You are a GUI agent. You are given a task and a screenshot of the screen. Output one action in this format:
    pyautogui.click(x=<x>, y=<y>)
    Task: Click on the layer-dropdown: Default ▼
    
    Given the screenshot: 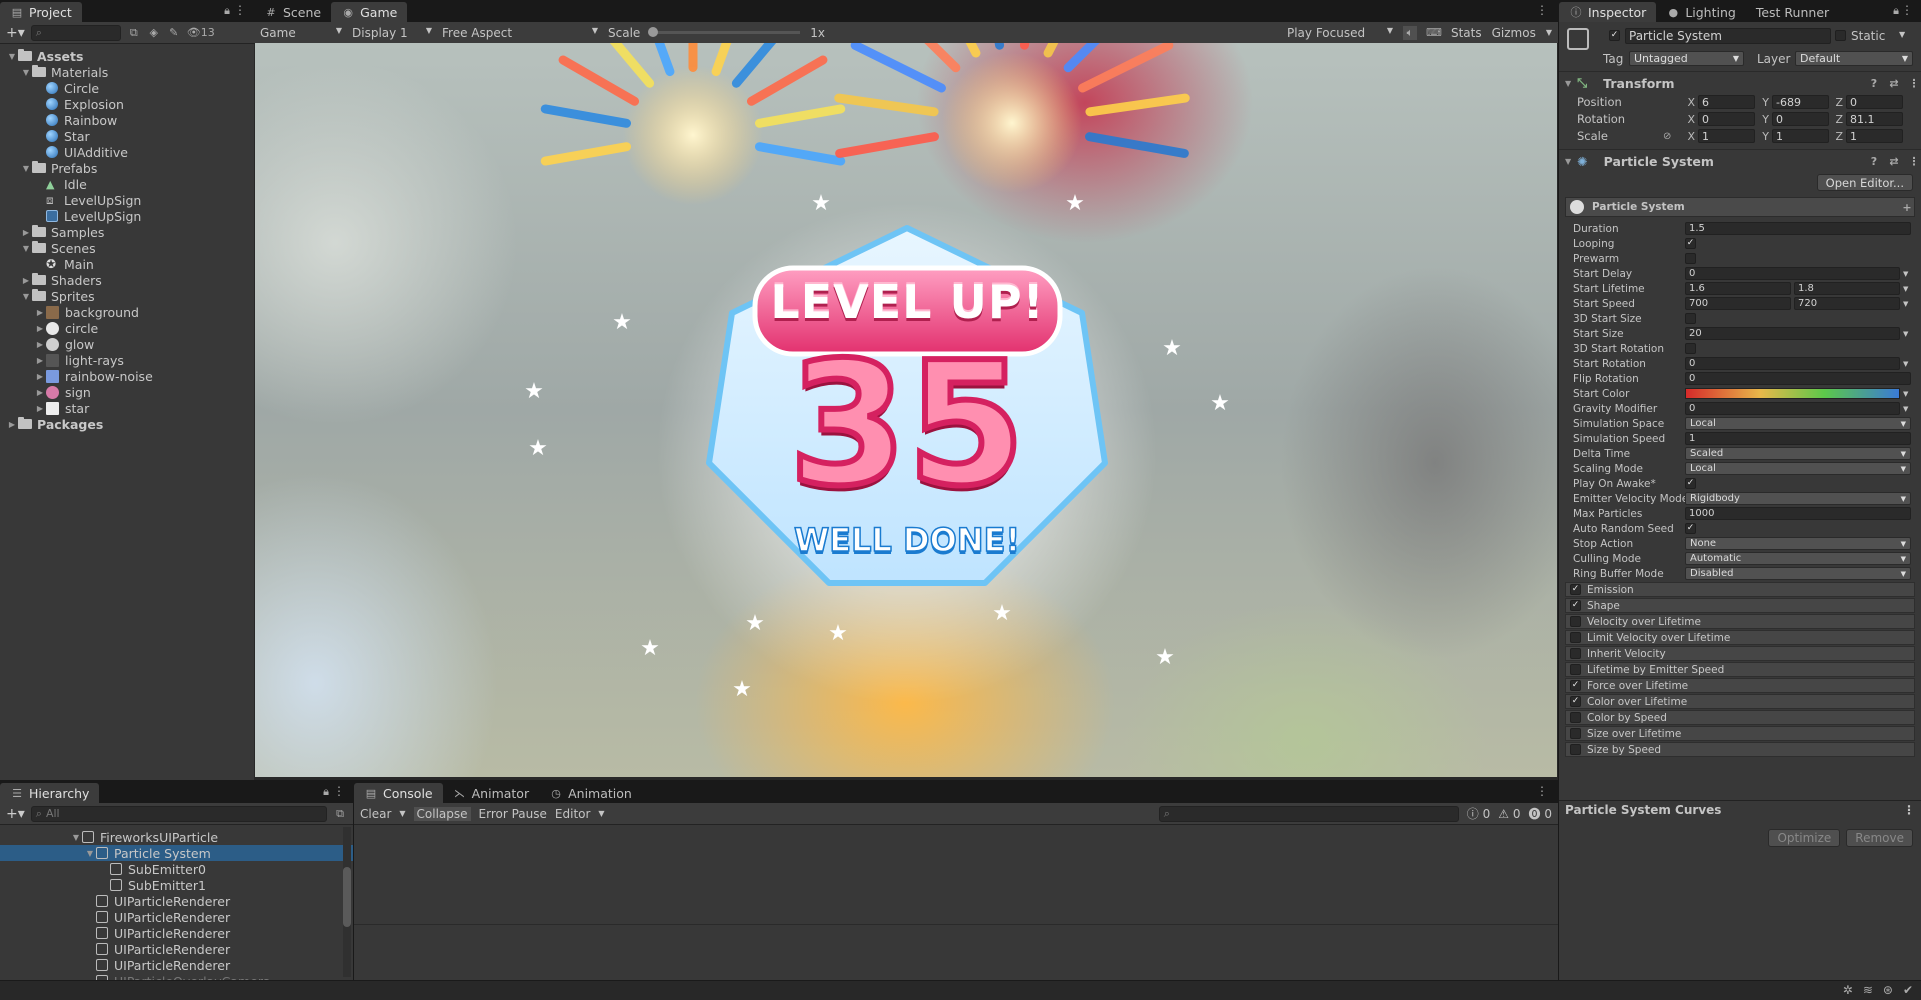 What is the action you would take?
    pyautogui.click(x=1854, y=58)
    